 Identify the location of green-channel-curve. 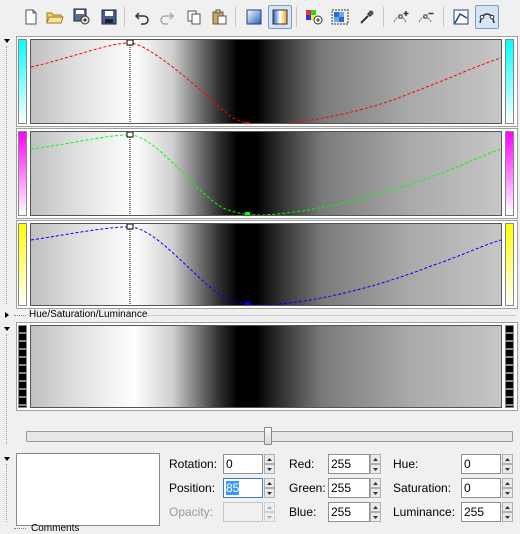
(266, 174).